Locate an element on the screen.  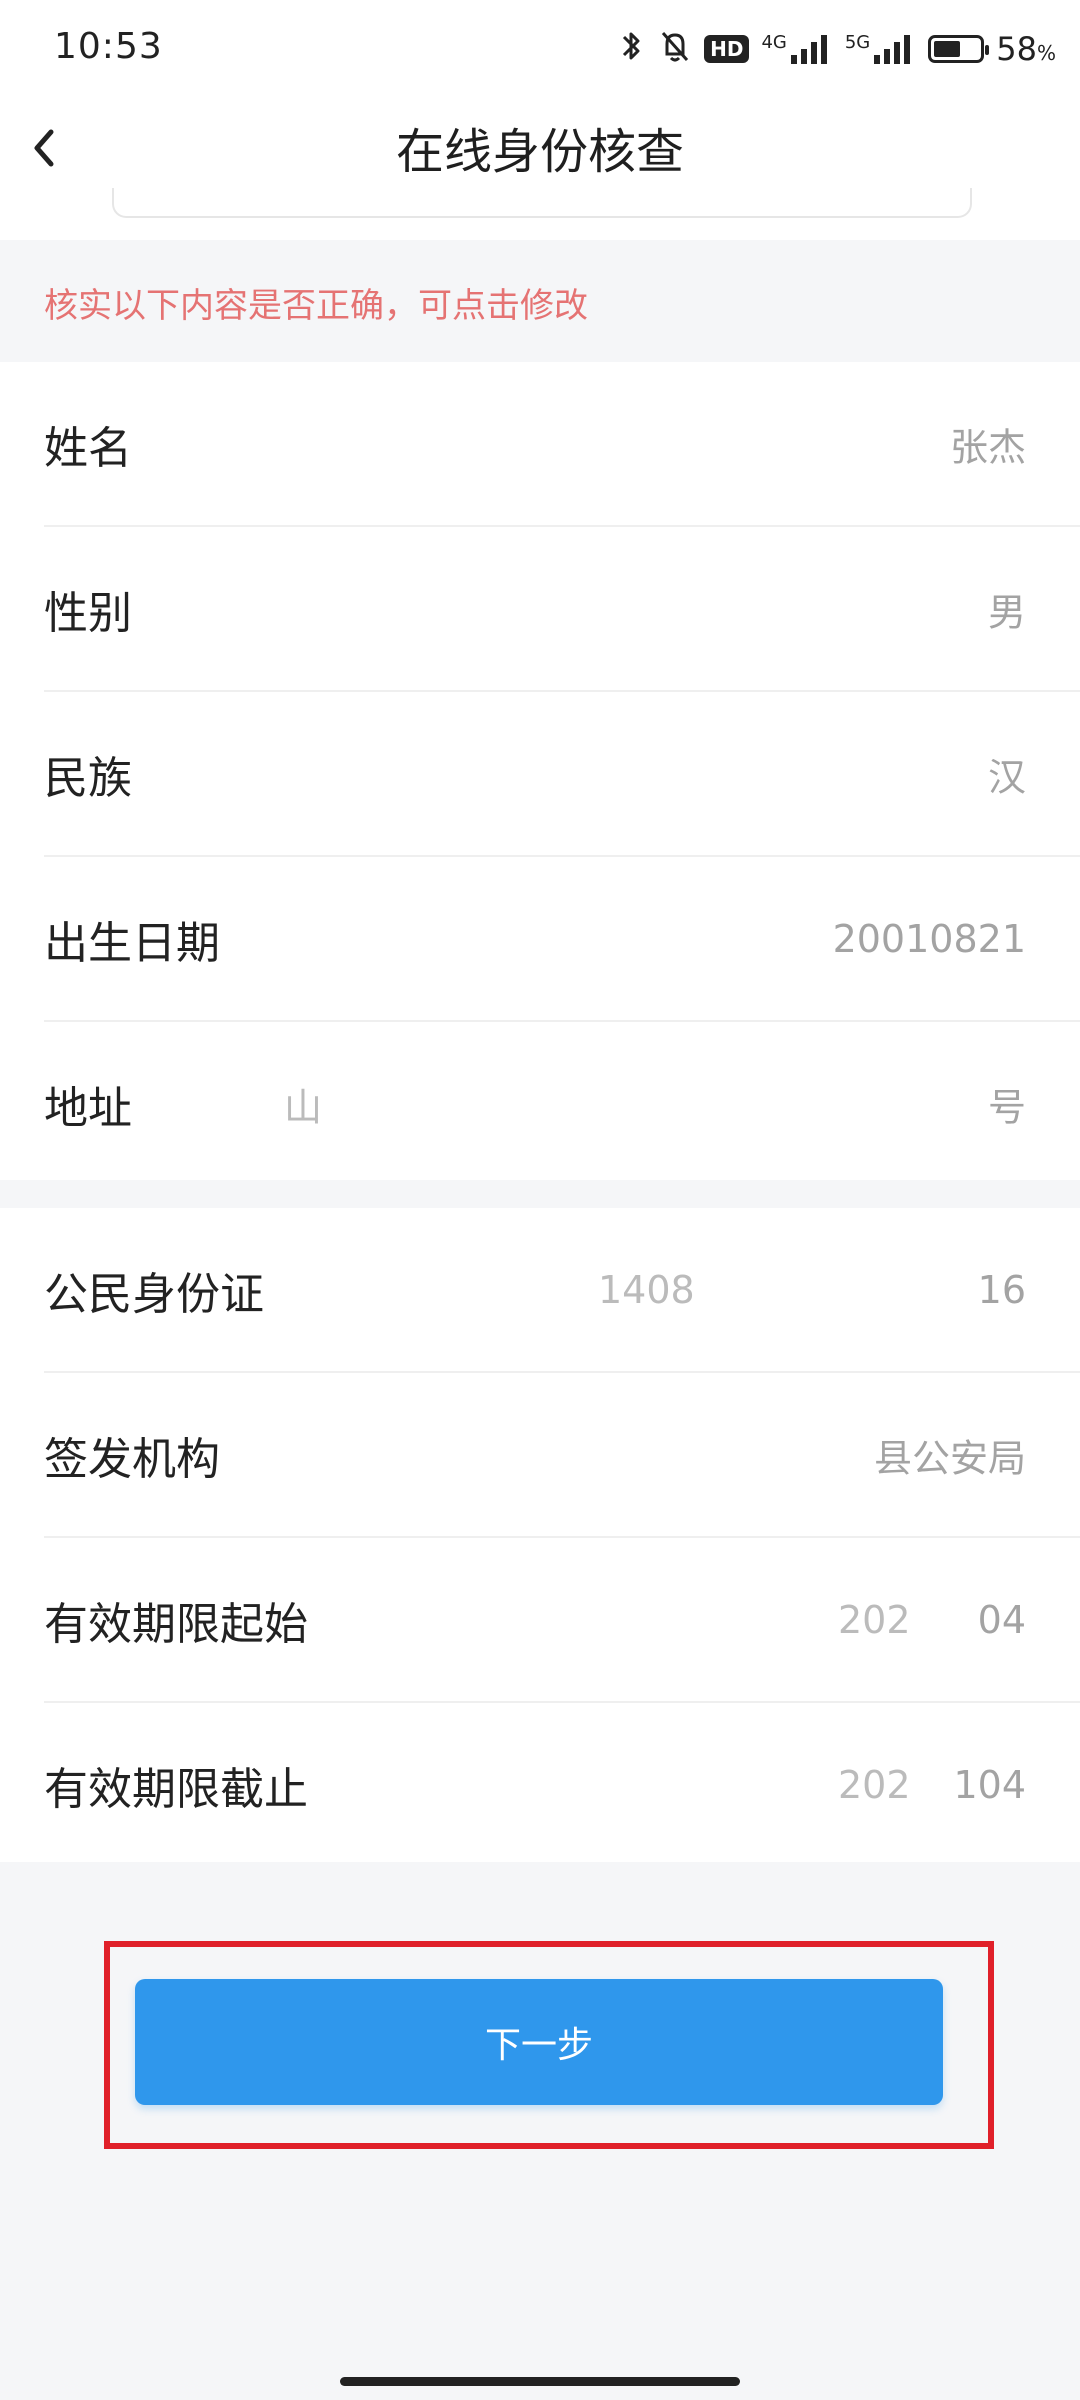
row-name: 姓名 张杰 is located at coordinates (562, 444).